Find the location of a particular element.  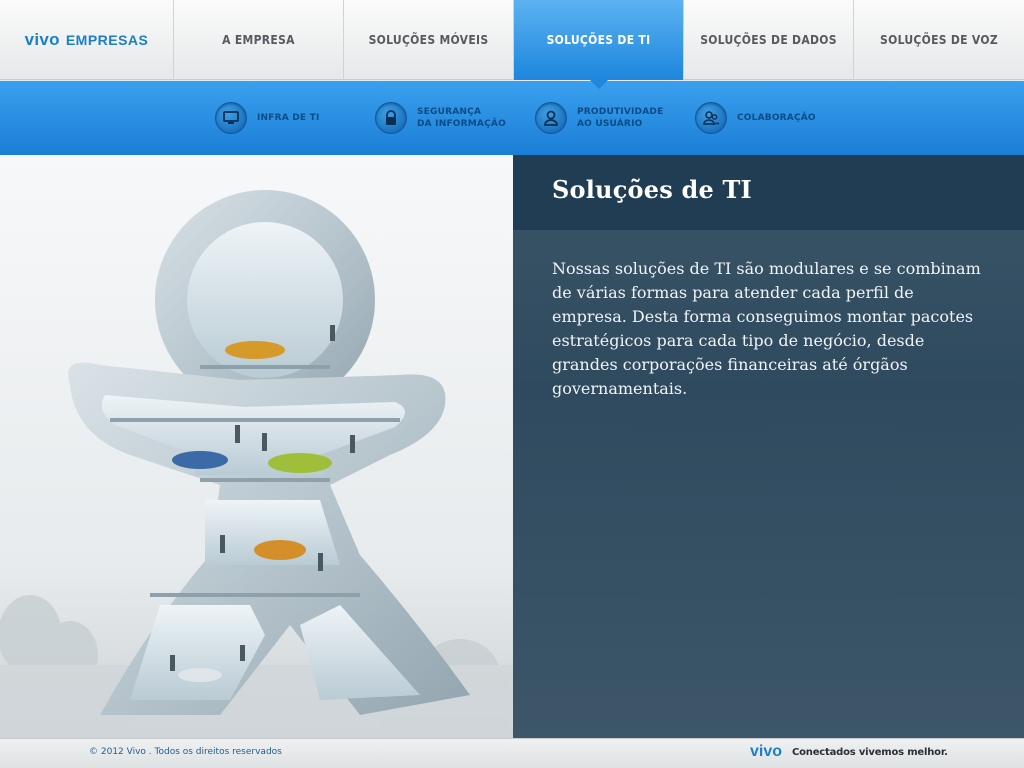

footer-vivo-logo: vivo is located at coordinates (766, 752).